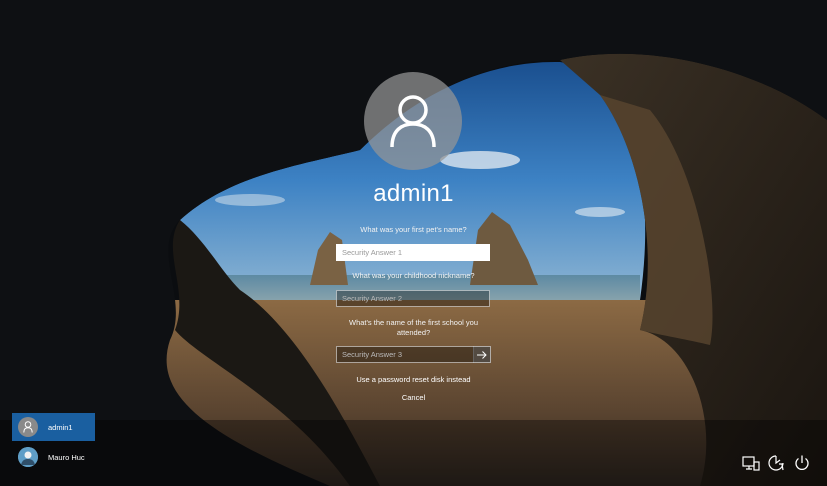 The height and width of the screenshot is (486, 827). Describe the element at coordinates (413, 397) in the screenshot. I see `cancel-link: Cancel` at that location.